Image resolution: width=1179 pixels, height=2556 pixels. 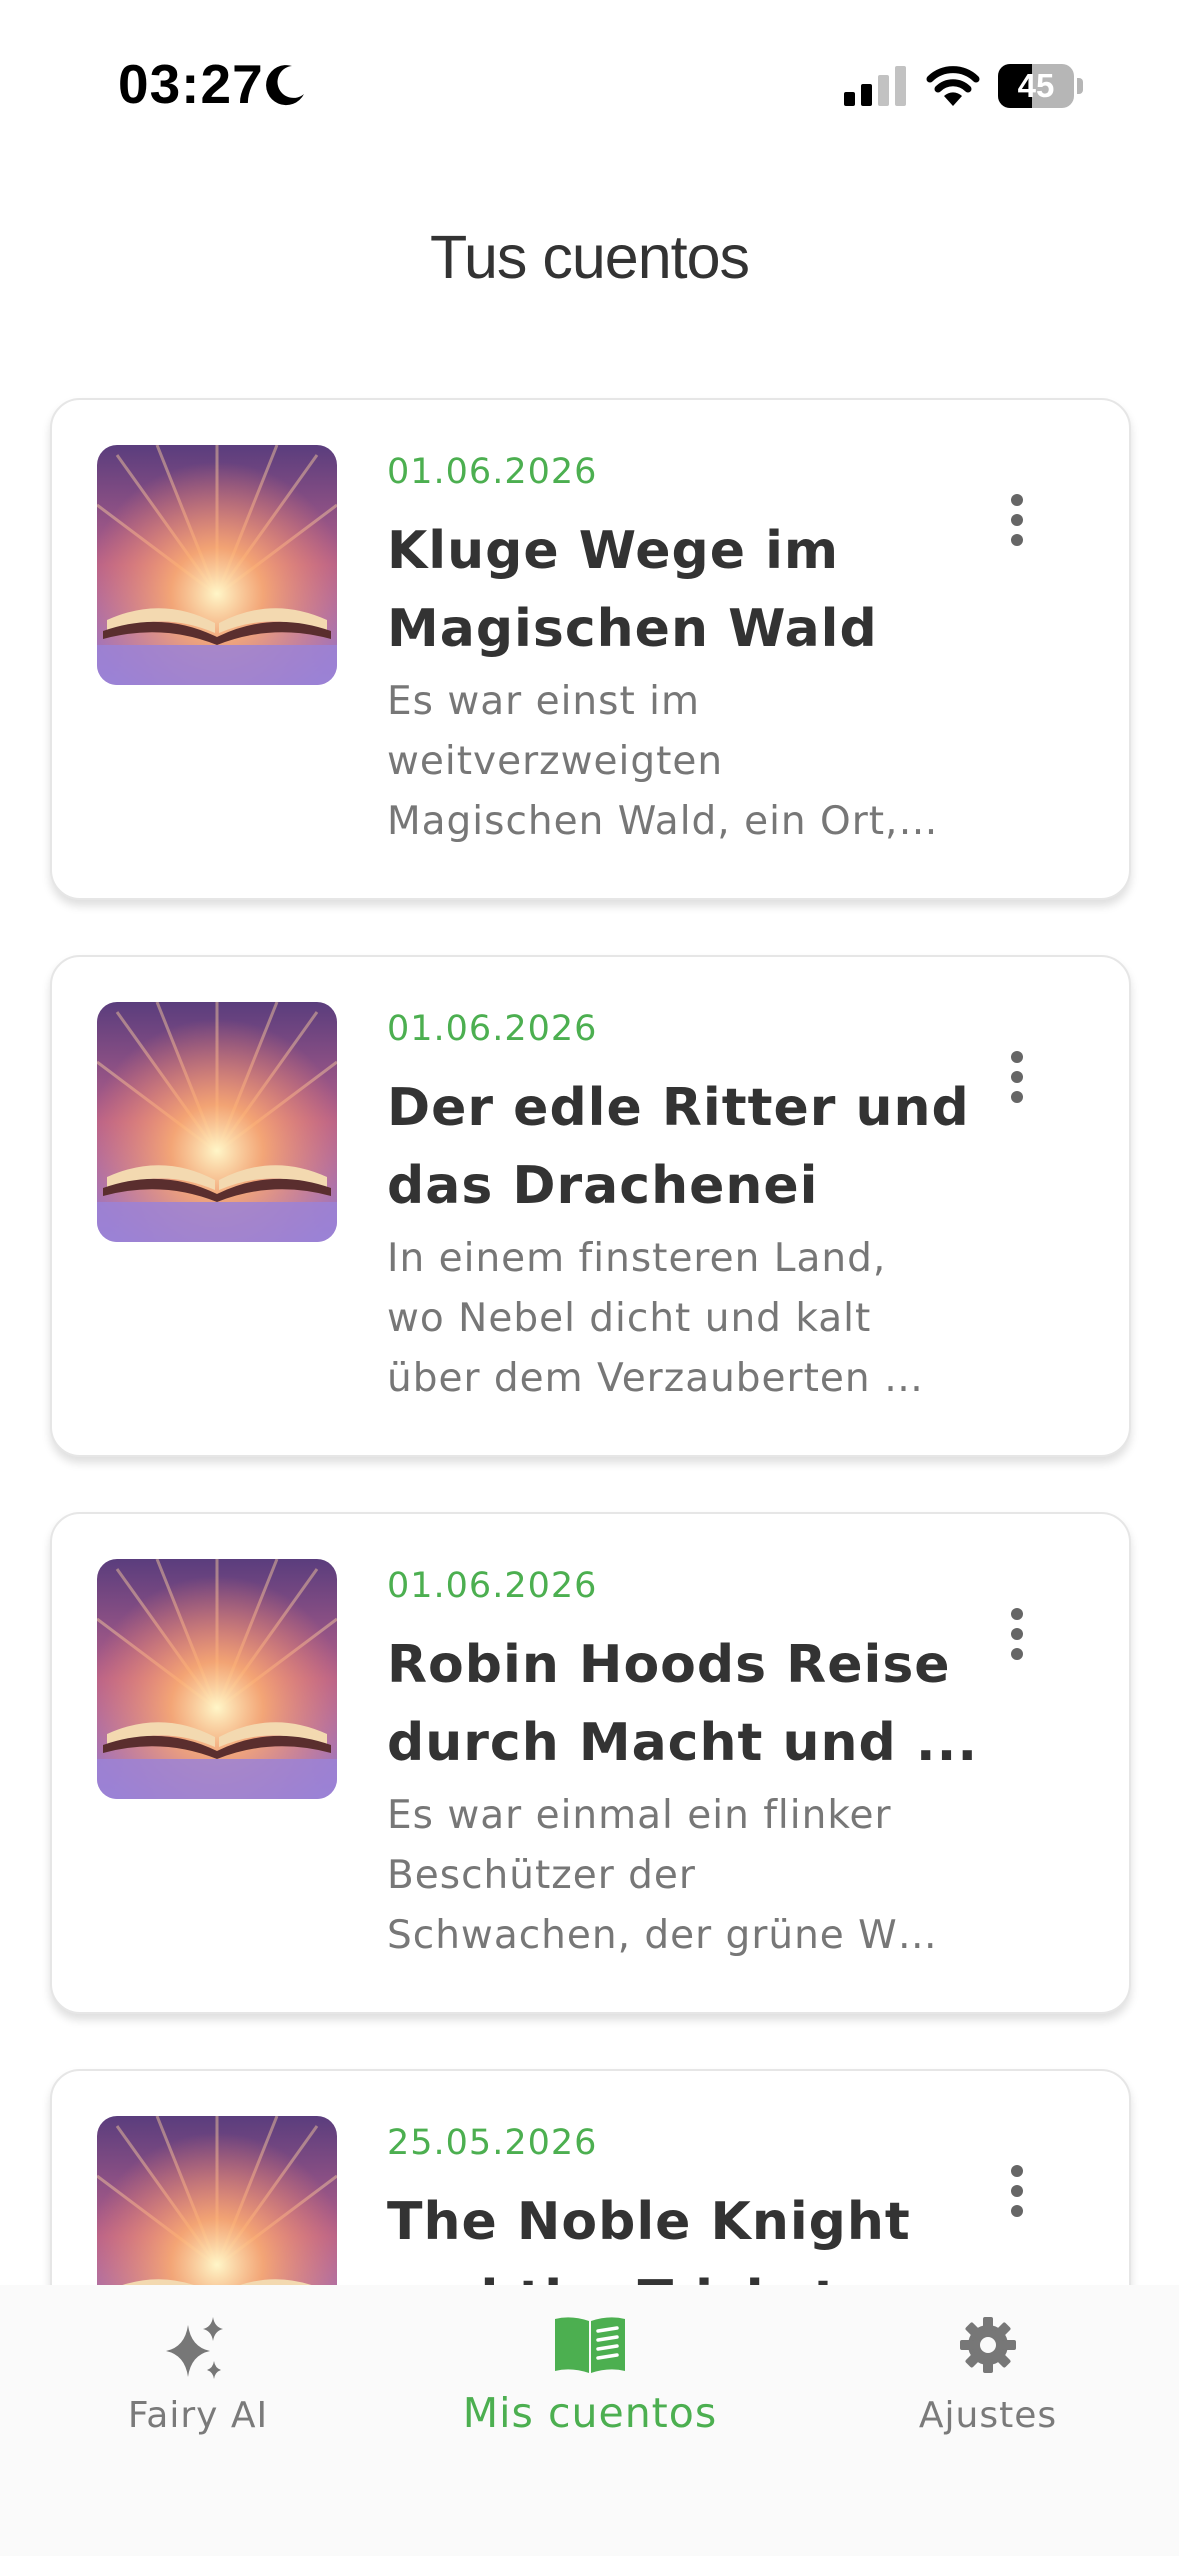 I want to click on story-title-line: and the Trickster, so click(x=667, y=2273).